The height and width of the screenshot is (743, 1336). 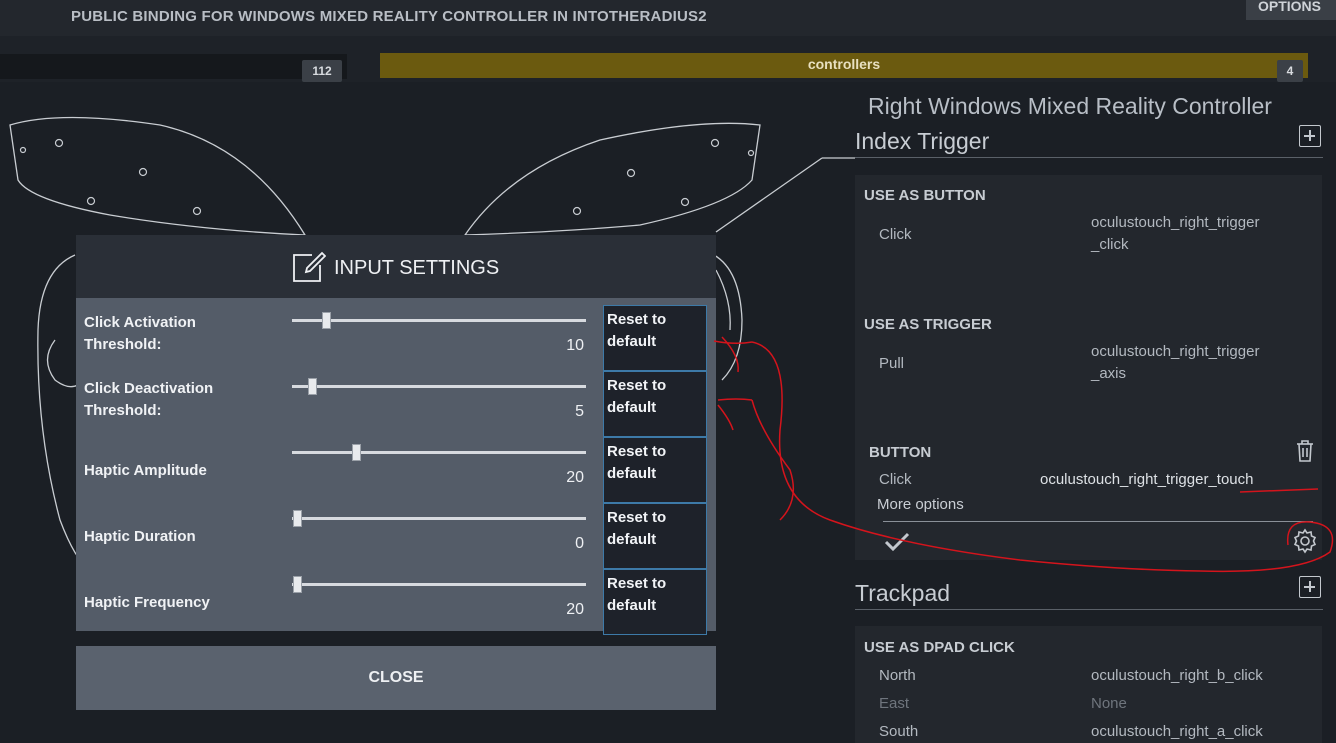 What do you see at coordinates (897, 542) in the screenshot?
I see `checkmark-icon` at bounding box center [897, 542].